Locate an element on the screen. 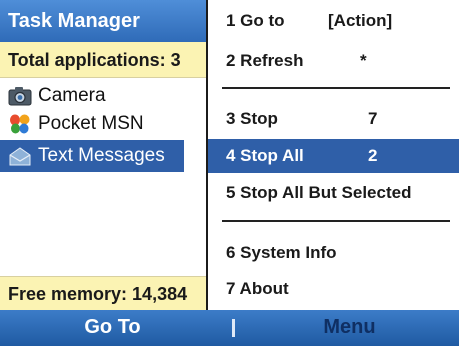 Image resolution: width=459 pixels, height=346 pixels. total-applications-label: Total applications: 3 is located at coordinates (103, 60).